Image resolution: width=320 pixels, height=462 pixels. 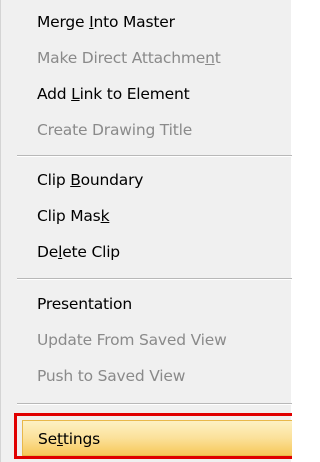 What do you see at coordinates (129, 58) in the screenshot?
I see `menu-item-label: Make Direct Attachment` at bounding box center [129, 58].